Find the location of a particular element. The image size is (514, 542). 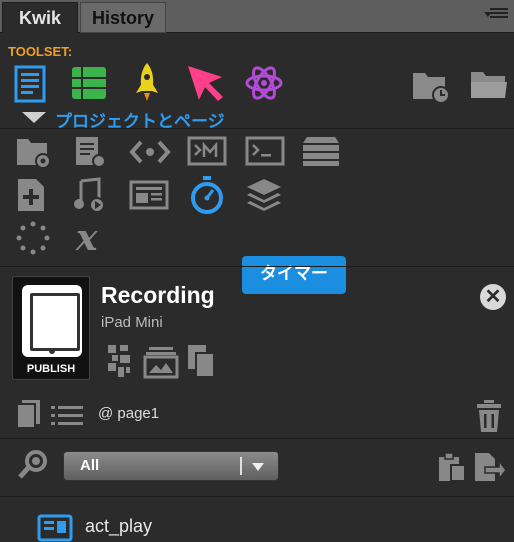

panel-tab-bar: Kwik History is located at coordinates (257, 16).